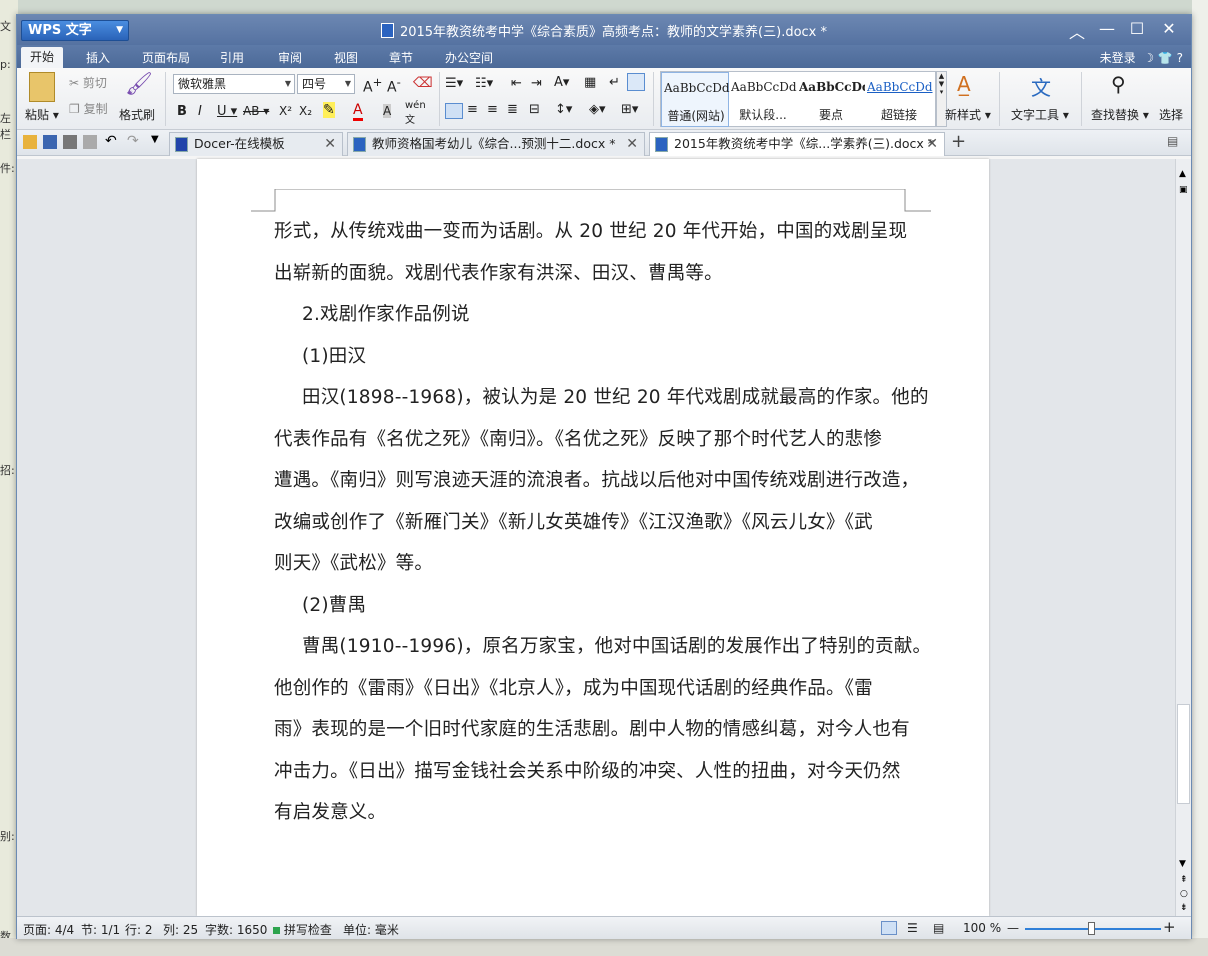 This screenshot has width=1208, height=956. What do you see at coordinates (256, 111) in the screenshot?
I see `strikethrough-button: AB ▾` at bounding box center [256, 111].